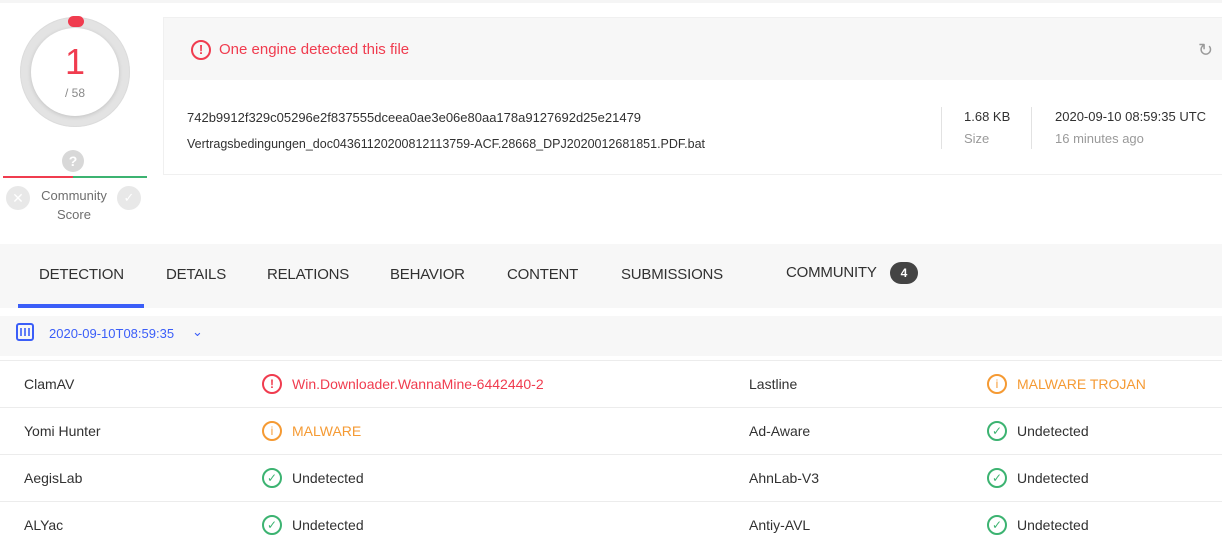  Describe the element at coordinates (1208, 50) in the screenshot. I see `reload-icon: ↻` at that location.